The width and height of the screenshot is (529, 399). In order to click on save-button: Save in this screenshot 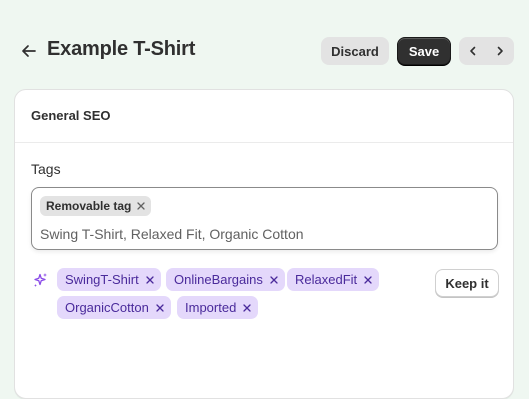, I will do `click(424, 51)`.